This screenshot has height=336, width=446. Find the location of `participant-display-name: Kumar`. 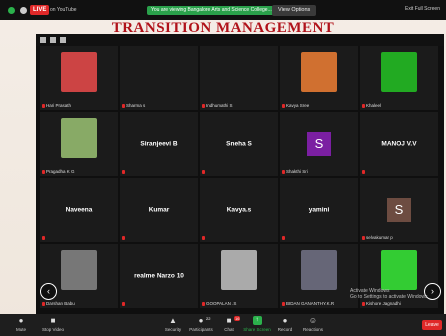

participant-display-name: Kumar is located at coordinates (159, 210).